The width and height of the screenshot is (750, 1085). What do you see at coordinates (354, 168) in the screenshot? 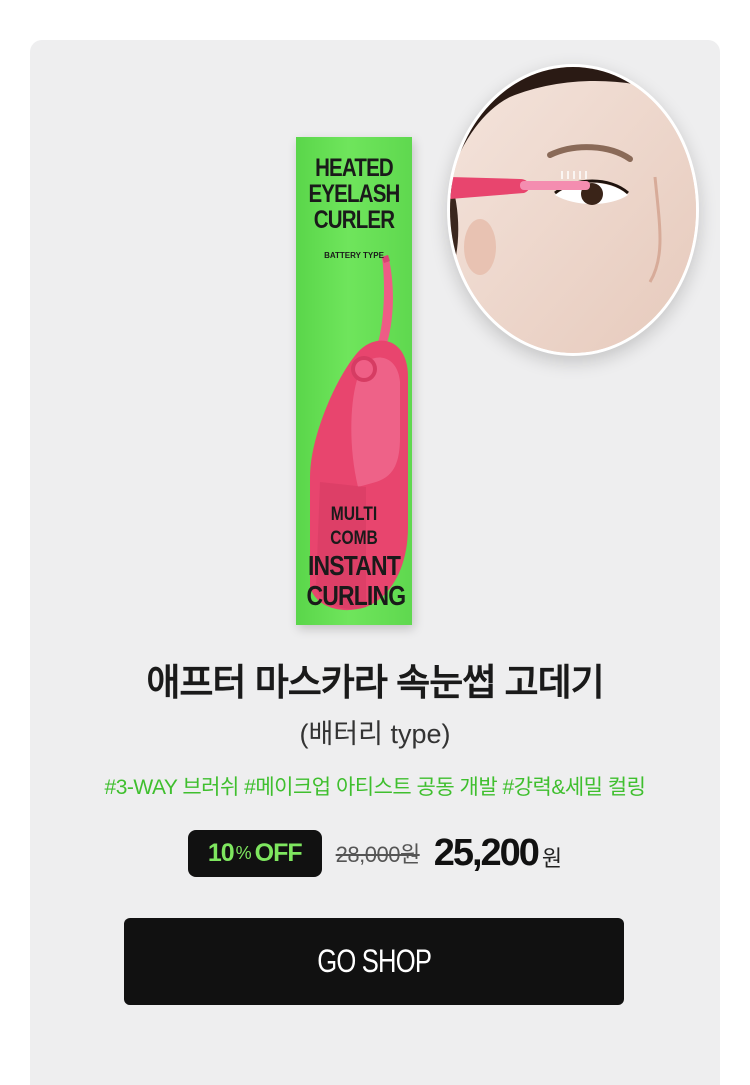
I see `box-line-heated: HEATED` at bounding box center [354, 168].